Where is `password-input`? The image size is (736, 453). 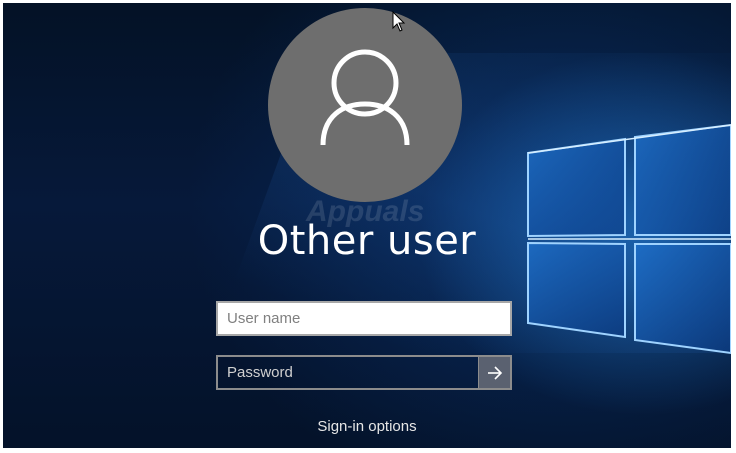 password-input is located at coordinates (348, 372).